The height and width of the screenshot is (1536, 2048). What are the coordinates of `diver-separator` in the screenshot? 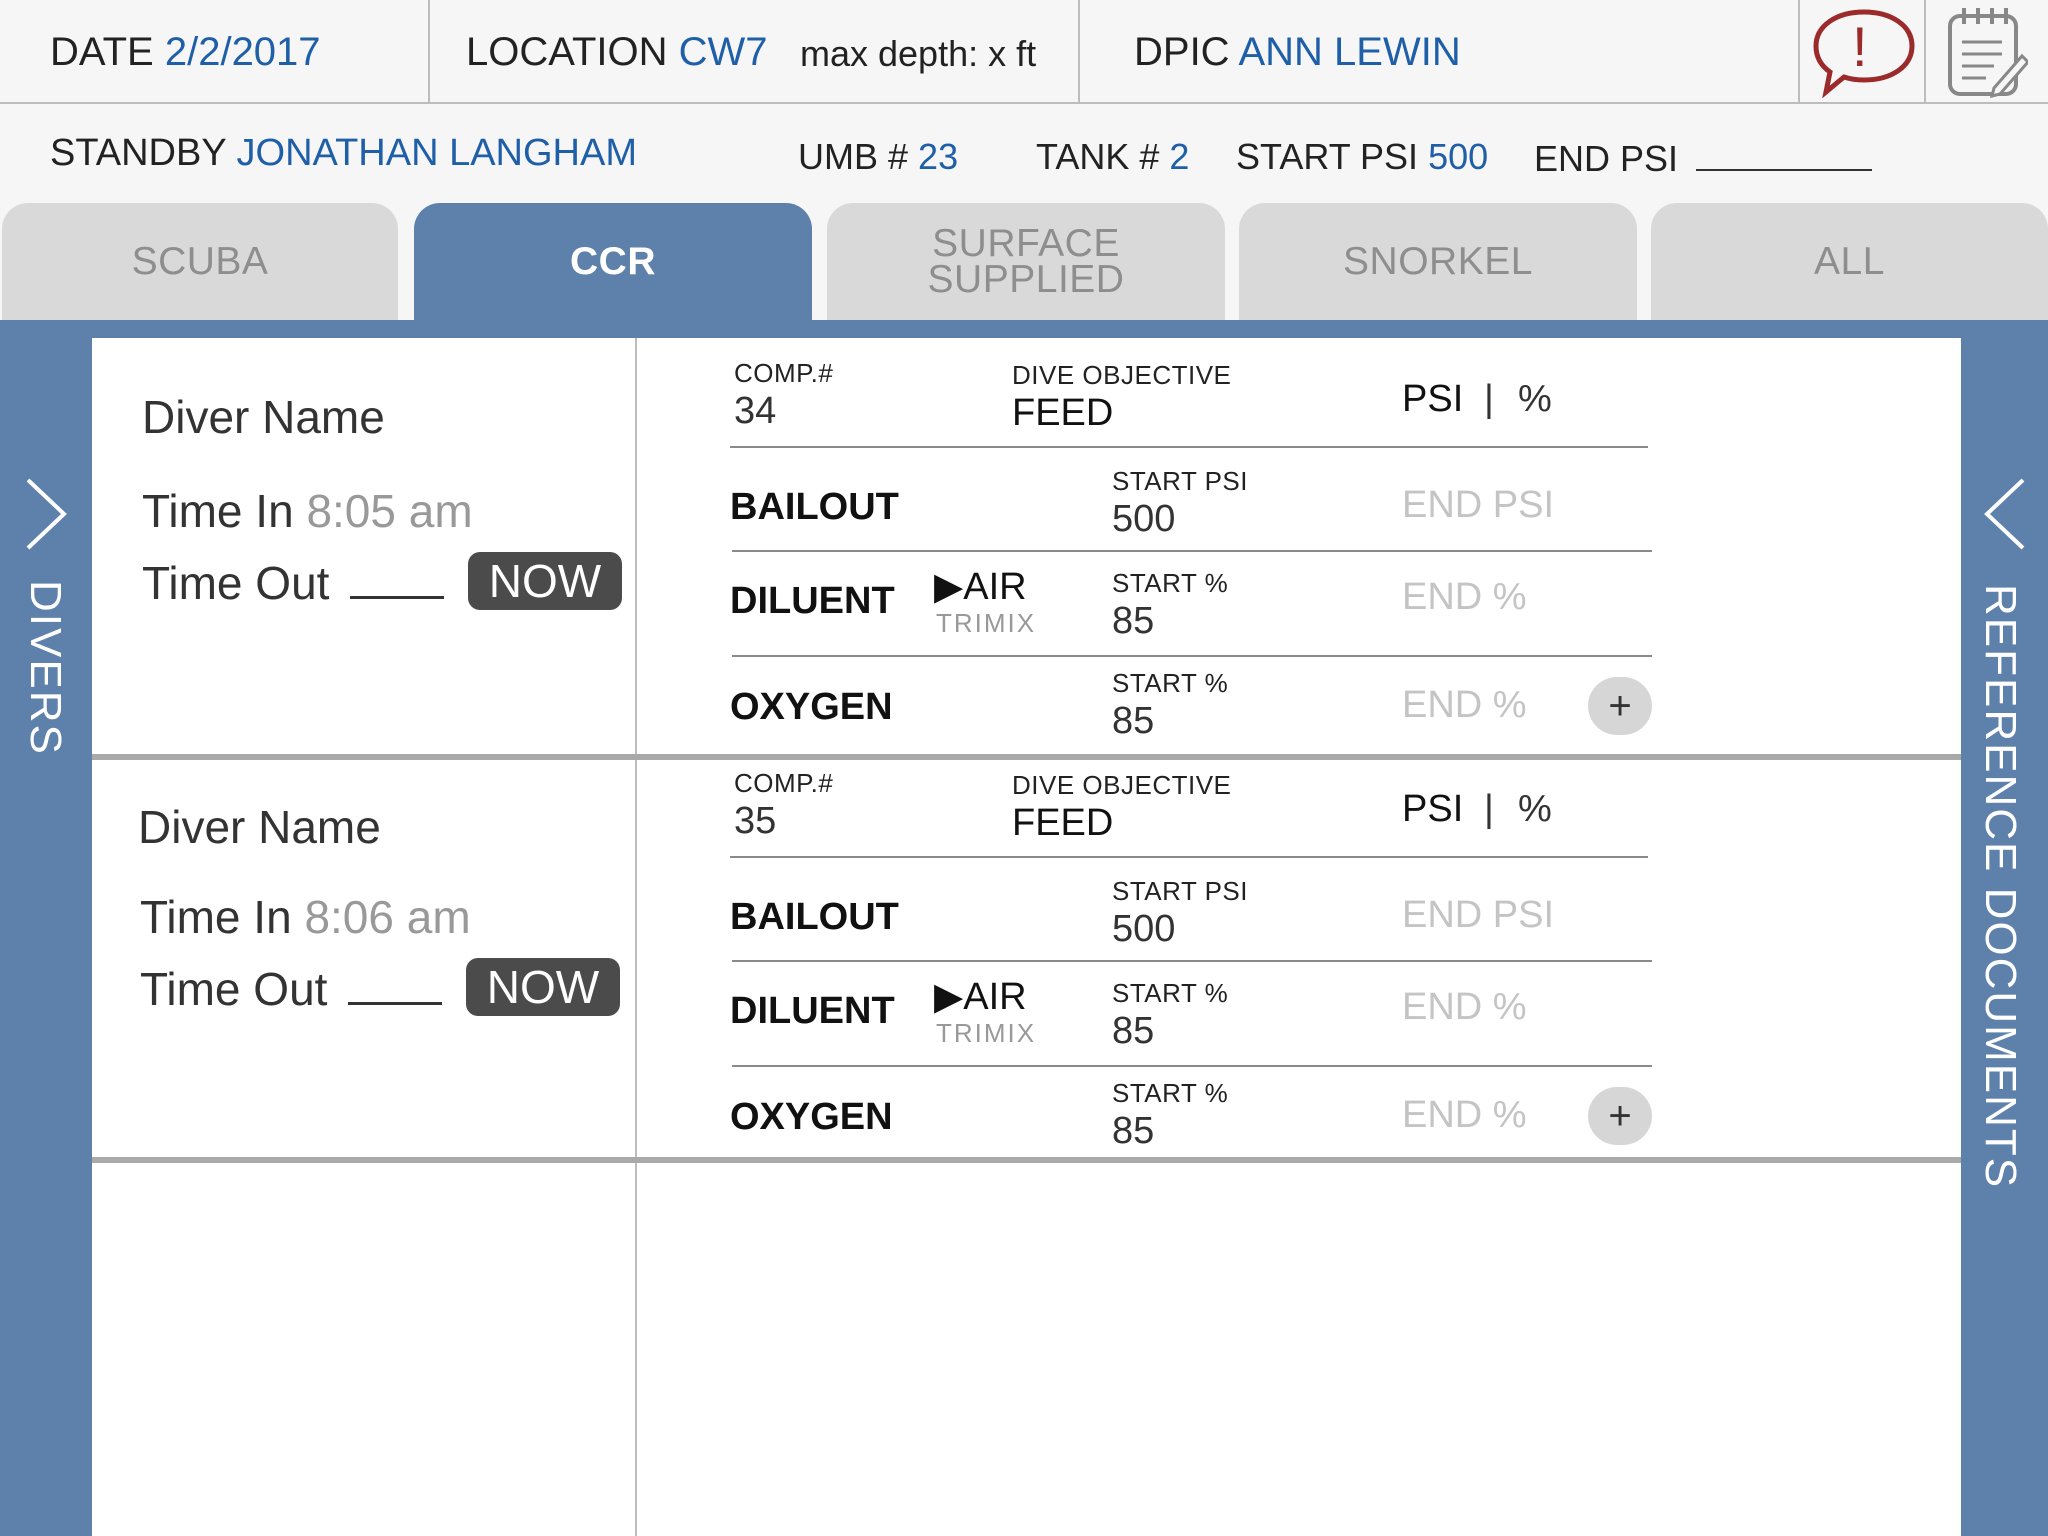 It's located at (1026, 1160).